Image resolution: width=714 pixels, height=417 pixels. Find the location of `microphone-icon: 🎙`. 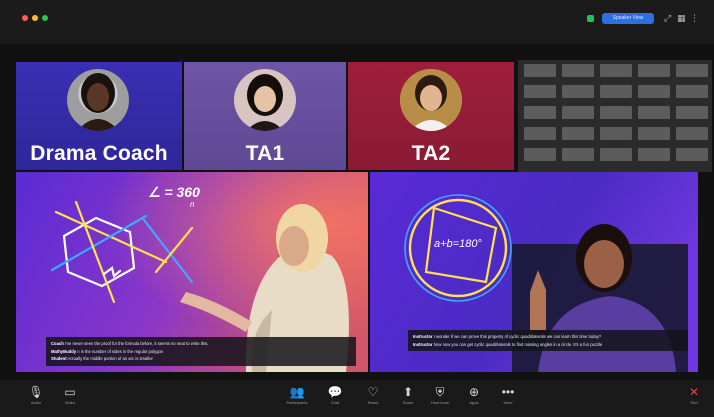

microphone-icon: 🎙 is located at coordinates (36, 392).